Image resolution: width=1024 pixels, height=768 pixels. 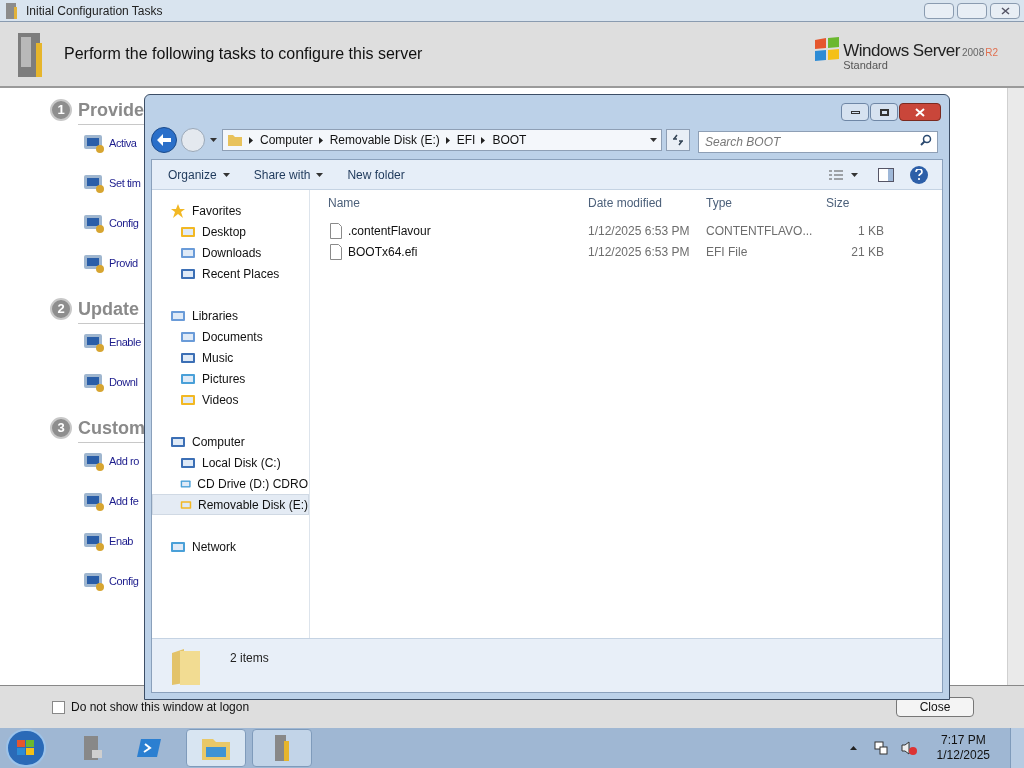 What do you see at coordinates (216, 748) in the screenshot?
I see `explorer-taskbar-button` at bounding box center [216, 748].